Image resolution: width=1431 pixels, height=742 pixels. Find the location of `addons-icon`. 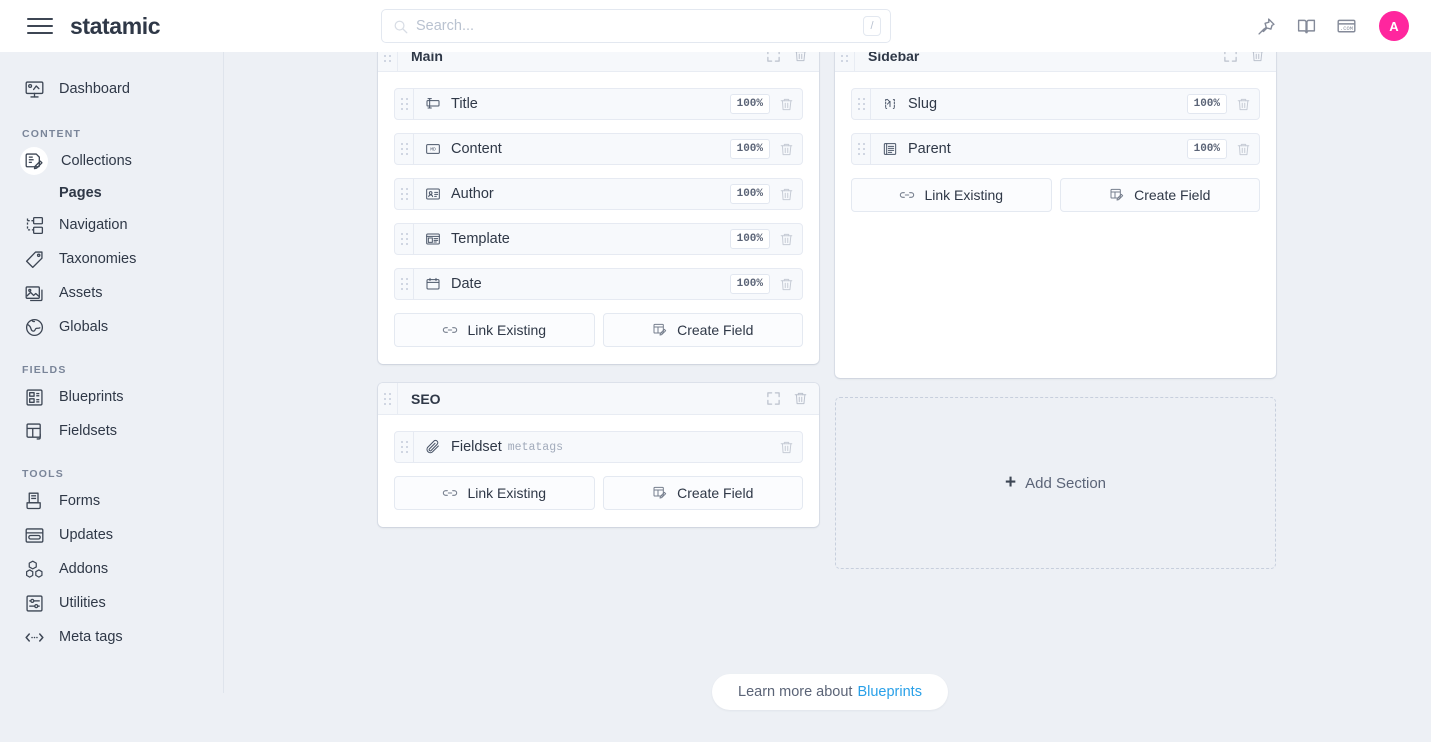

addons-icon is located at coordinates (34, 569).